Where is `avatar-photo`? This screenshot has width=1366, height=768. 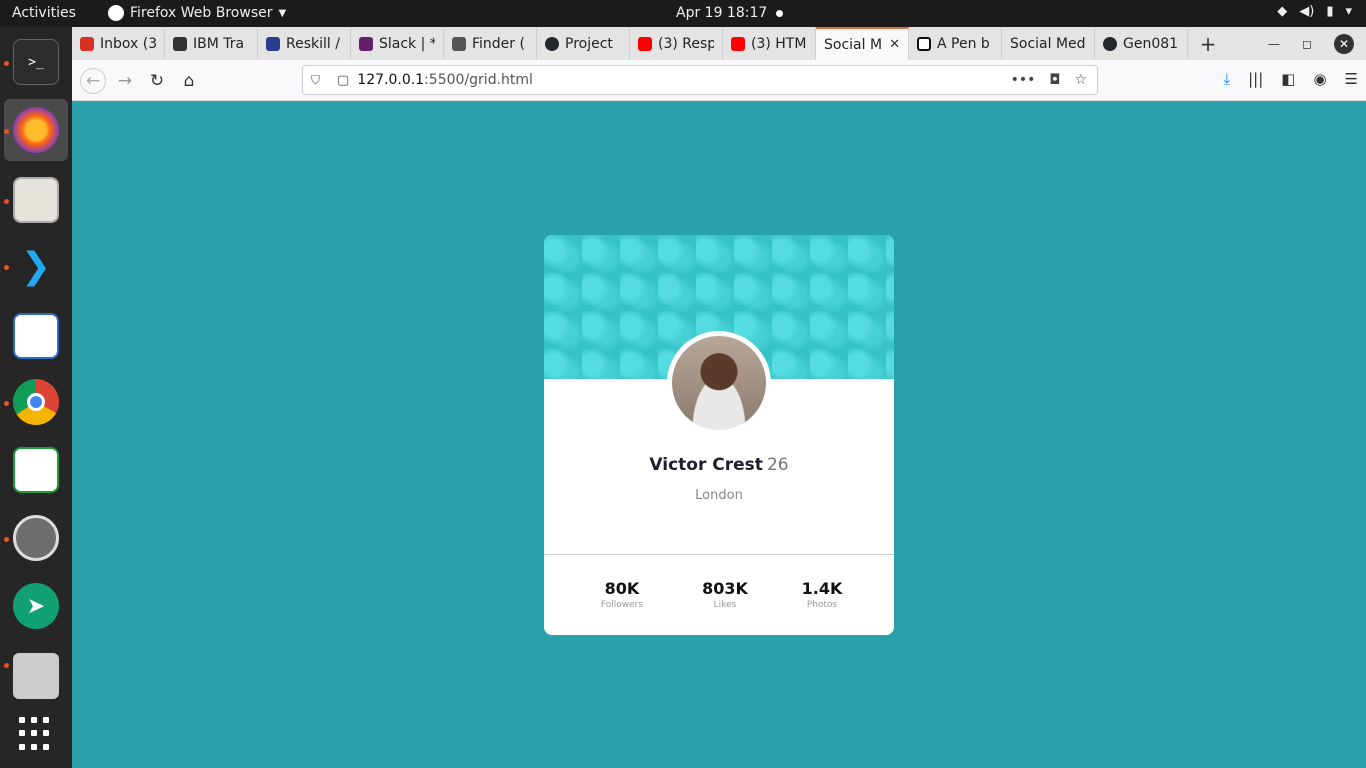 avatar-photo is located at coordinates (719, 383).